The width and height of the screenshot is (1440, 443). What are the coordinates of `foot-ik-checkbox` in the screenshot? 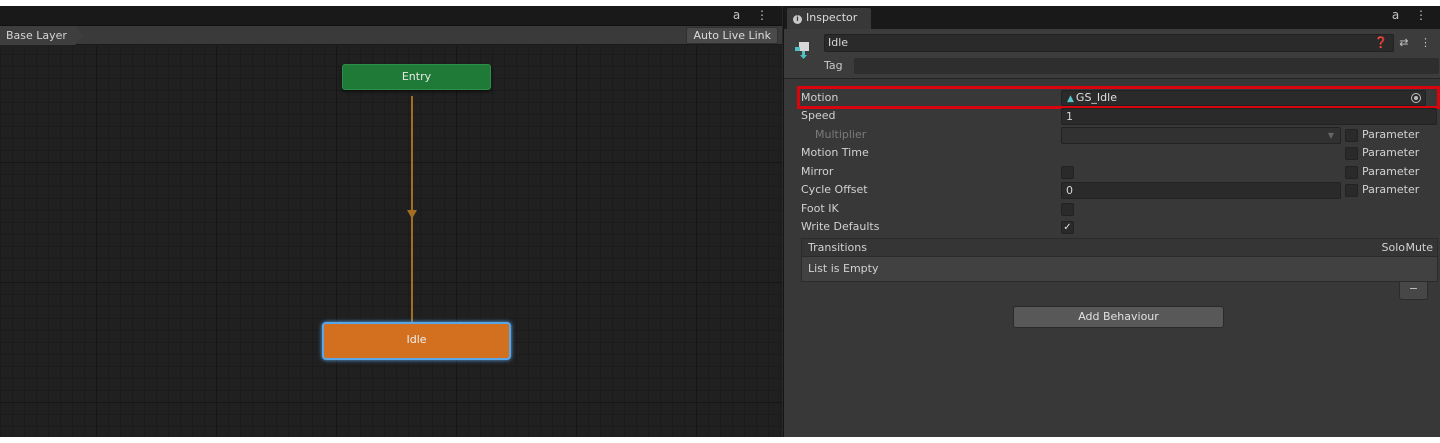 It's located at (1067, 209).